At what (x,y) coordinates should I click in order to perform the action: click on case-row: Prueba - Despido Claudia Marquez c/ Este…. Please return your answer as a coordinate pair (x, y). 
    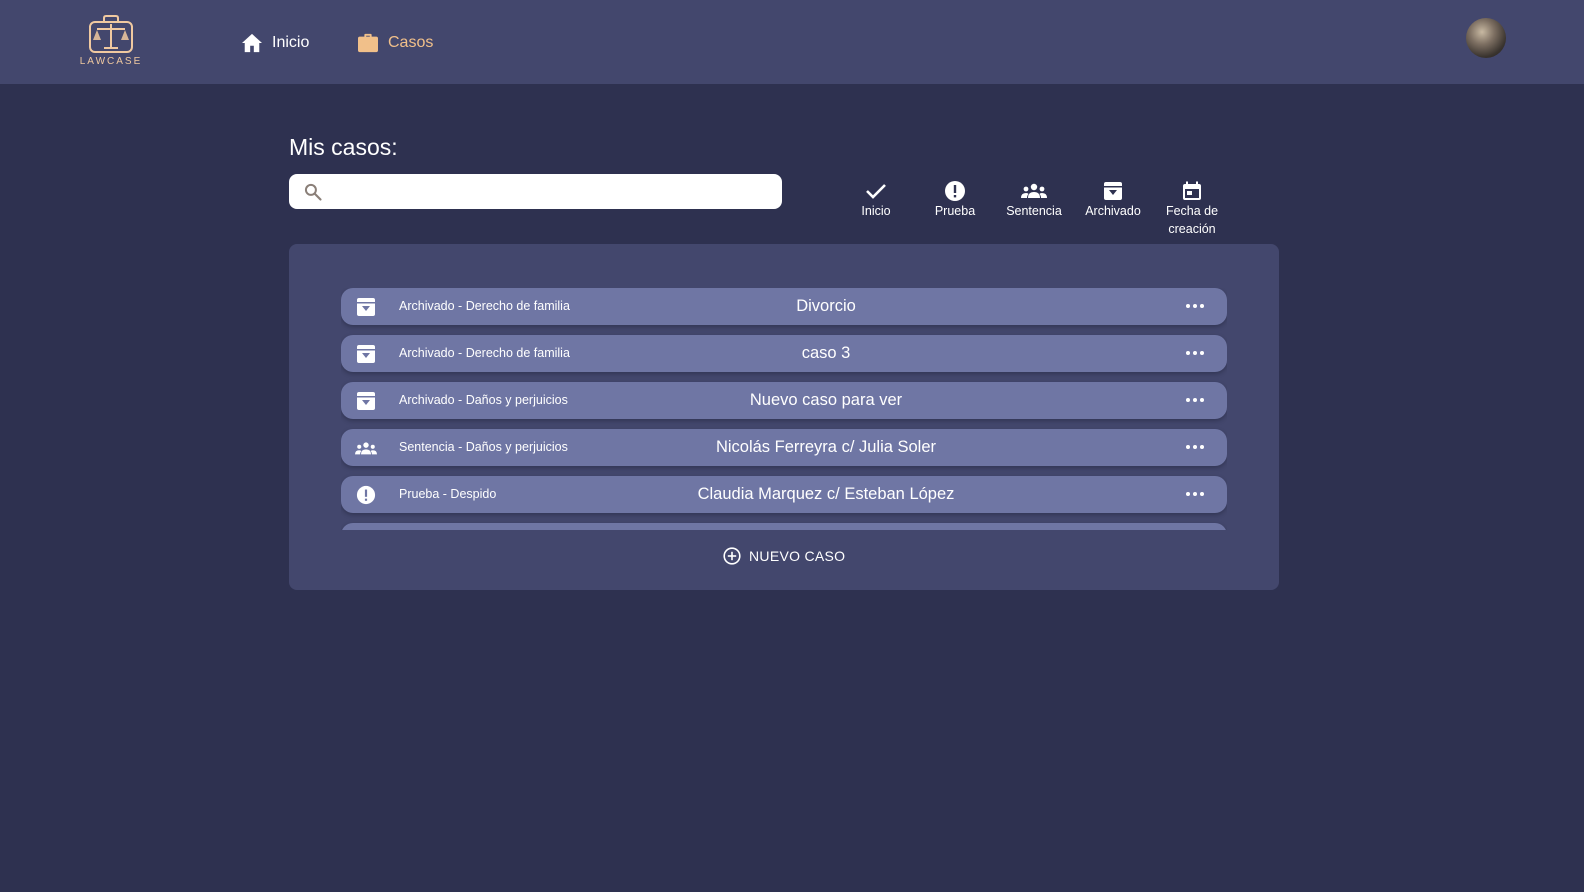
    Looking at the image, I should click on (784, 494).